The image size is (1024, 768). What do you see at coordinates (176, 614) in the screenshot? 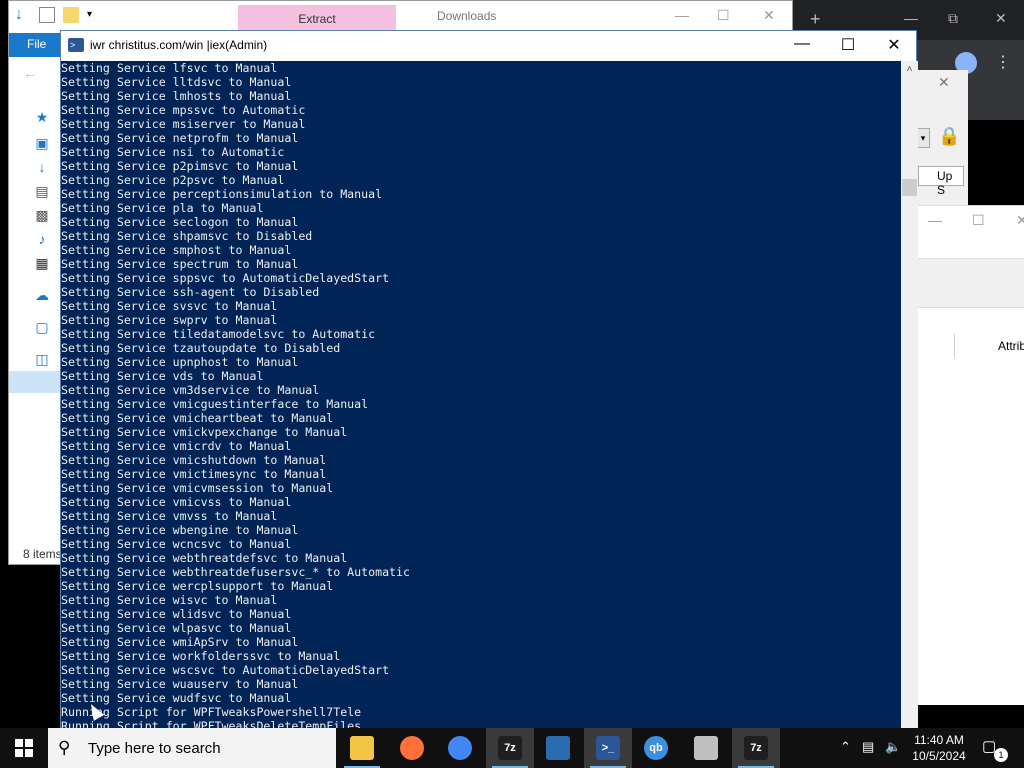
I see `console-line: Setting Service wlidsvc to Manual` at bounding box center [176, 614].